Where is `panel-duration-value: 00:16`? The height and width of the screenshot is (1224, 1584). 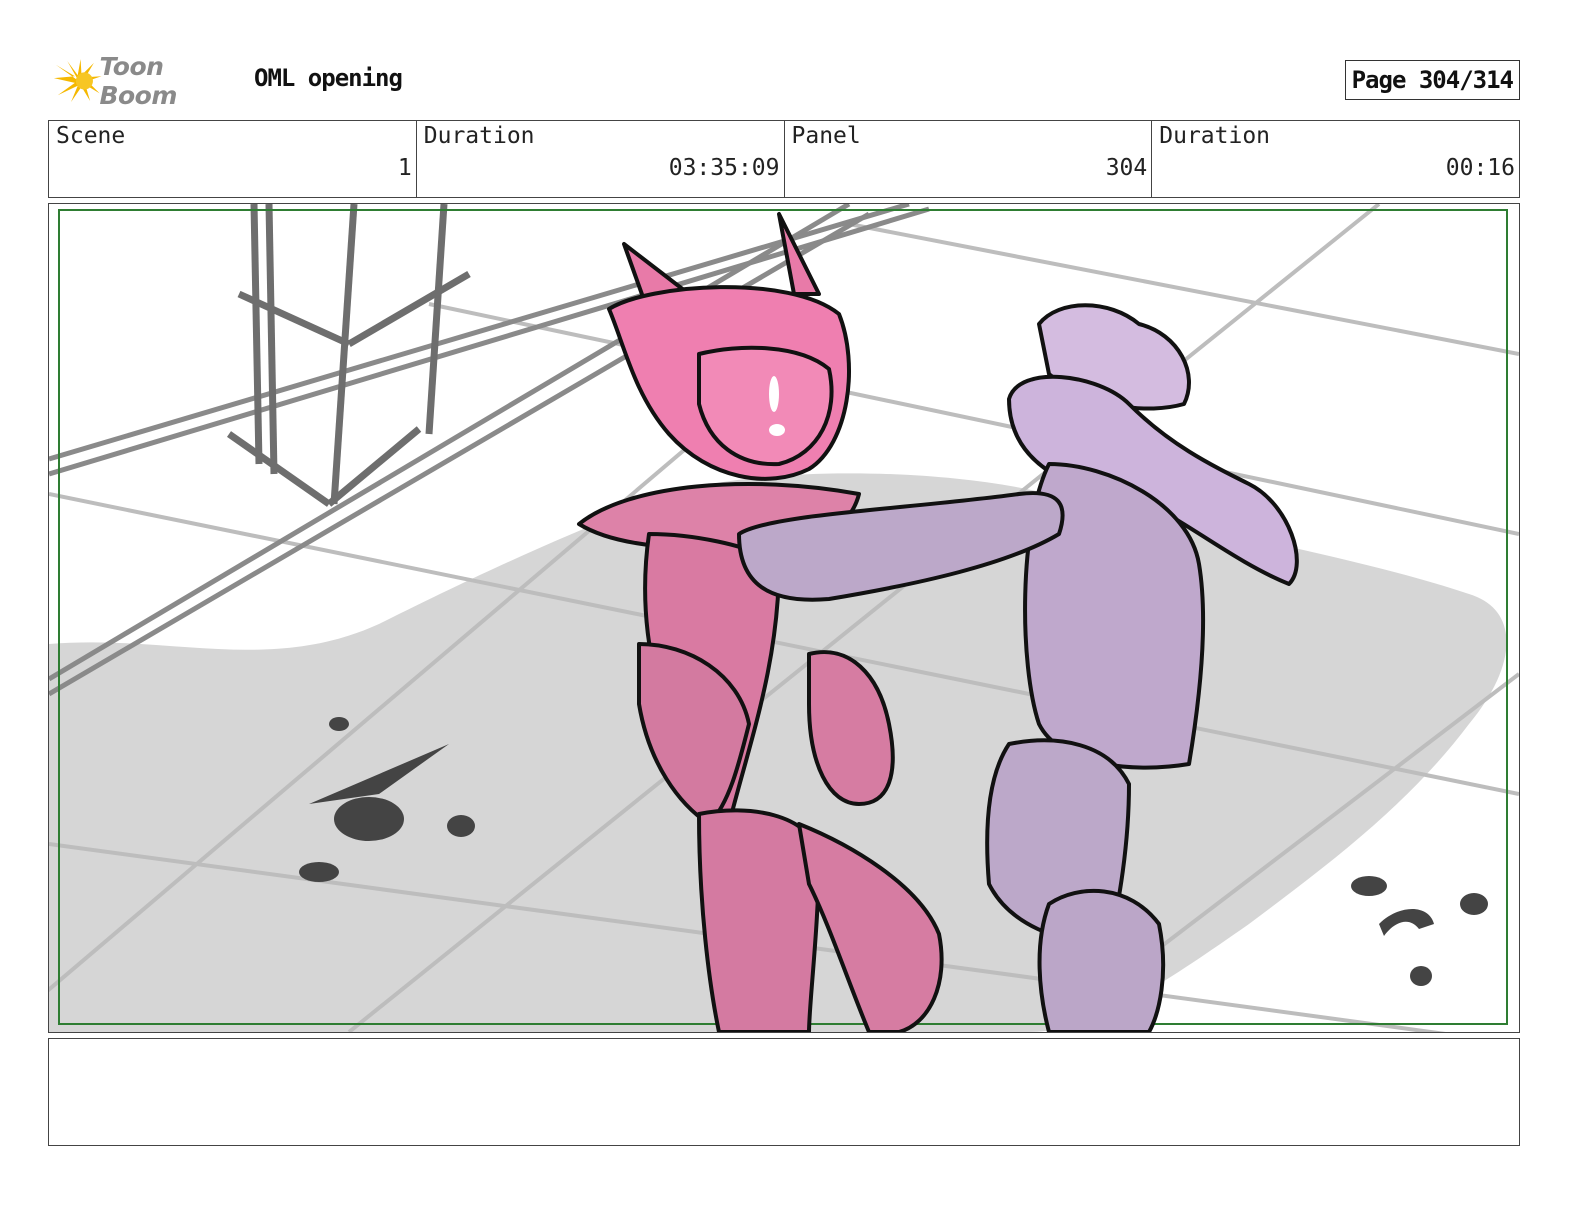
panel-duration-value: 00:16 is located at coordinates (1480, 168).